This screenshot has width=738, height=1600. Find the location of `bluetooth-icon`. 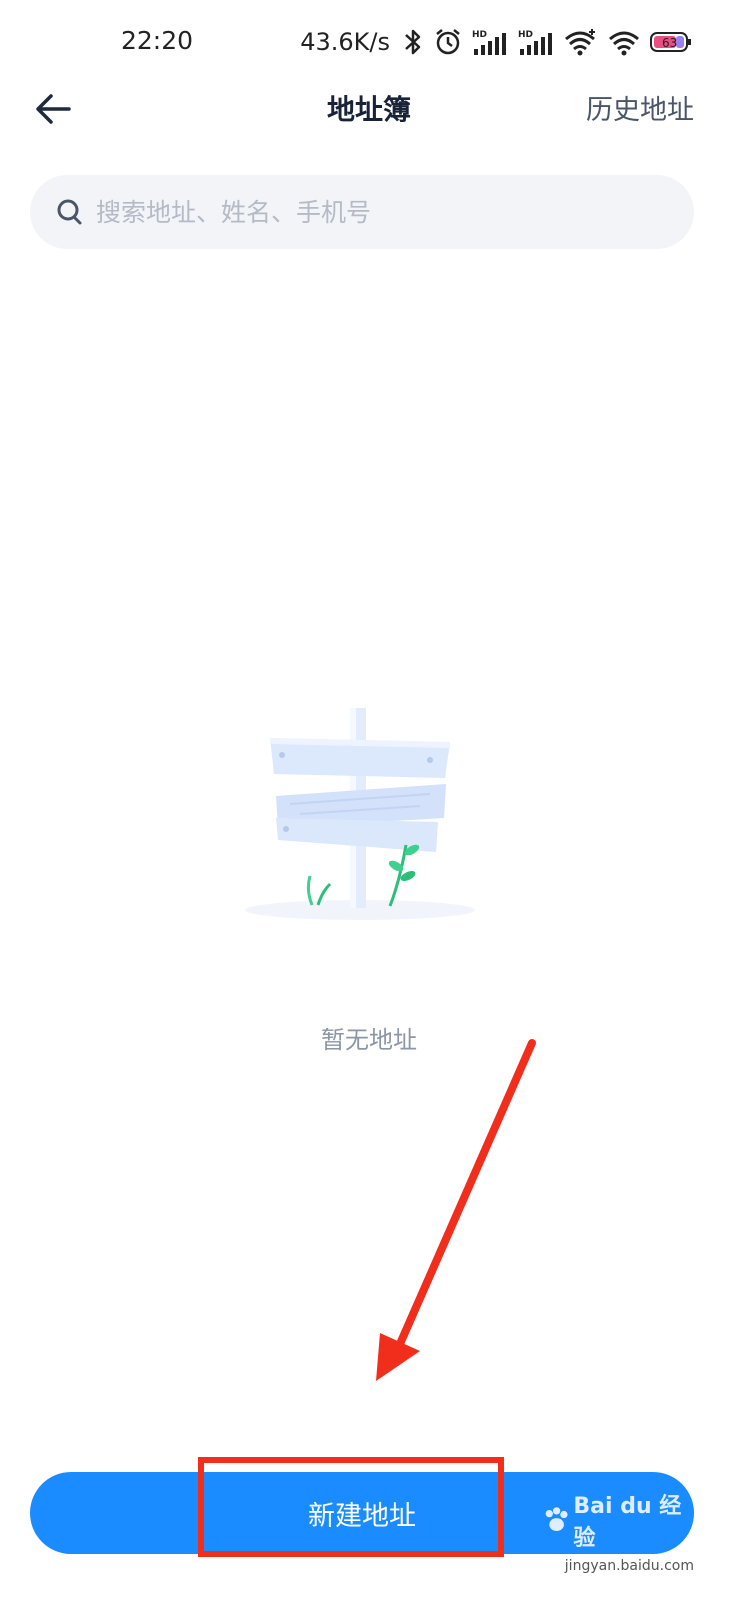

bluetooth-icon is located at coordinates (413, 42).